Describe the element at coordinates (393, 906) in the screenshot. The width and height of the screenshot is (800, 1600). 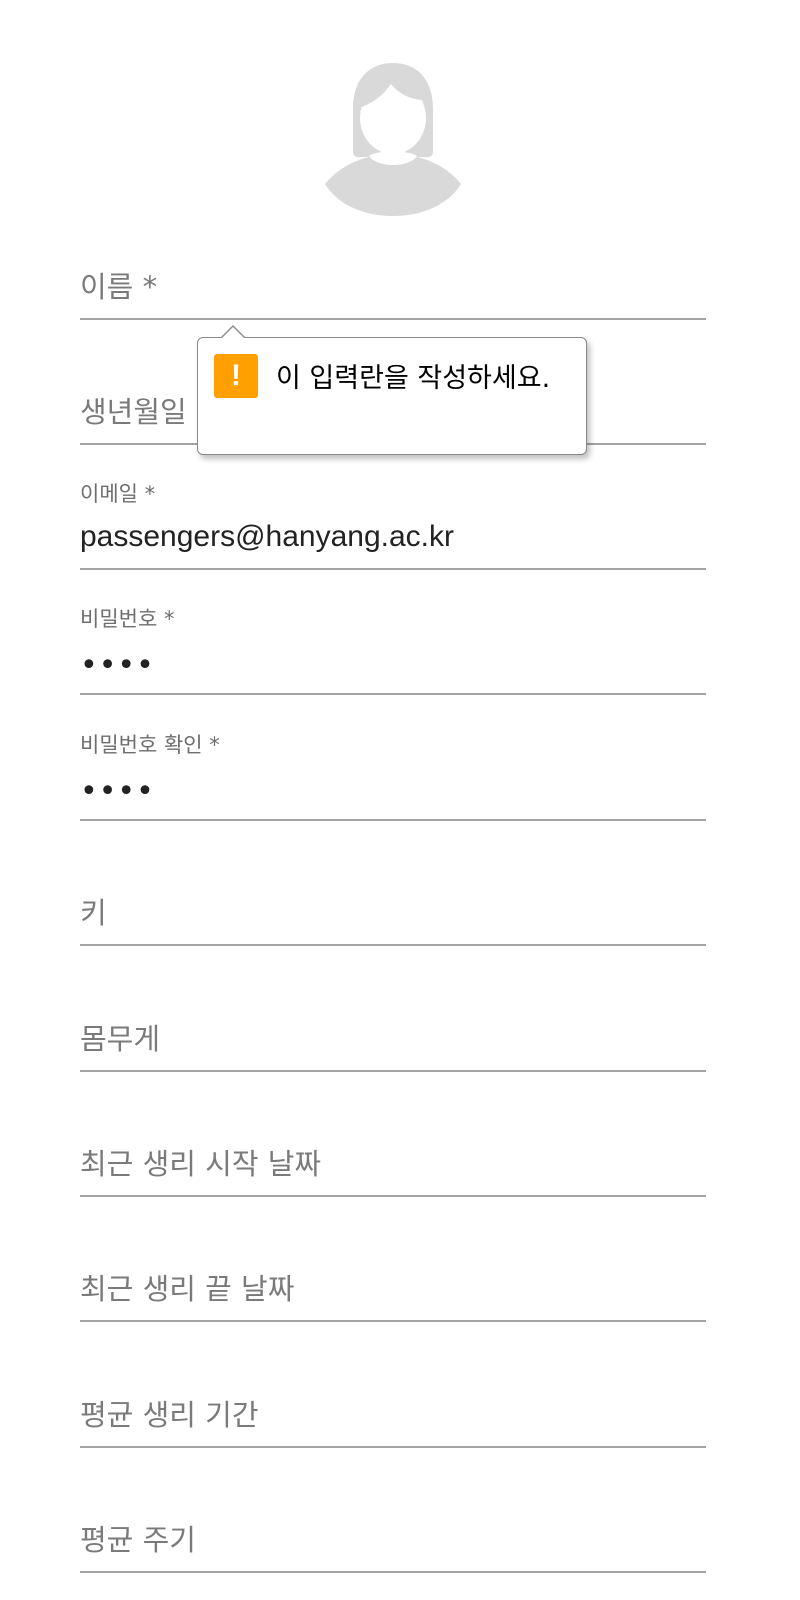
I see `height-field: 키` at that location.